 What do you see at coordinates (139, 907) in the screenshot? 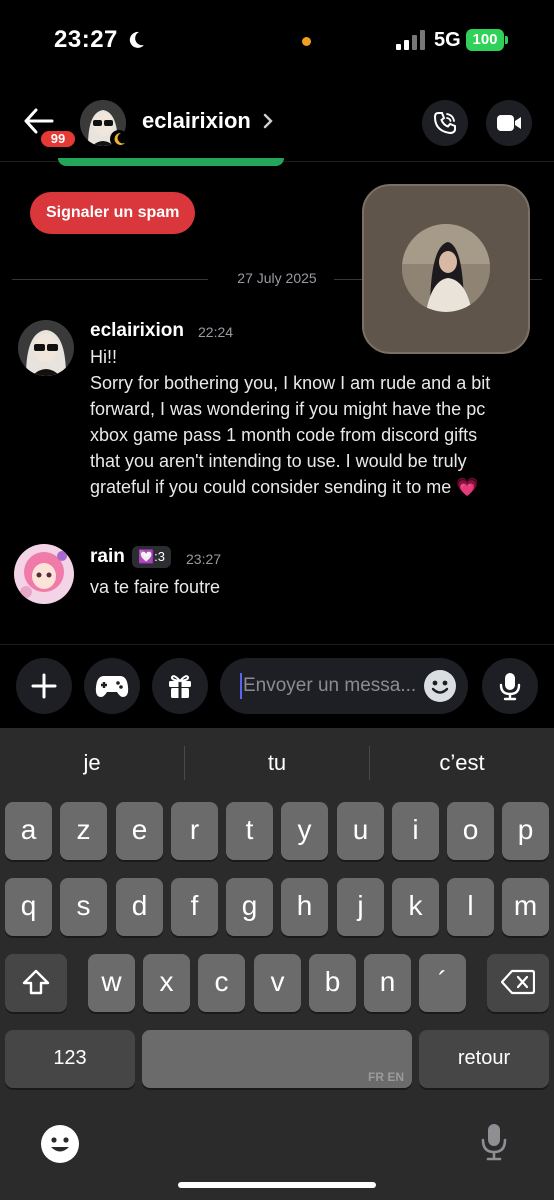
I see `key-d: d` at bounding box center [139, 907].